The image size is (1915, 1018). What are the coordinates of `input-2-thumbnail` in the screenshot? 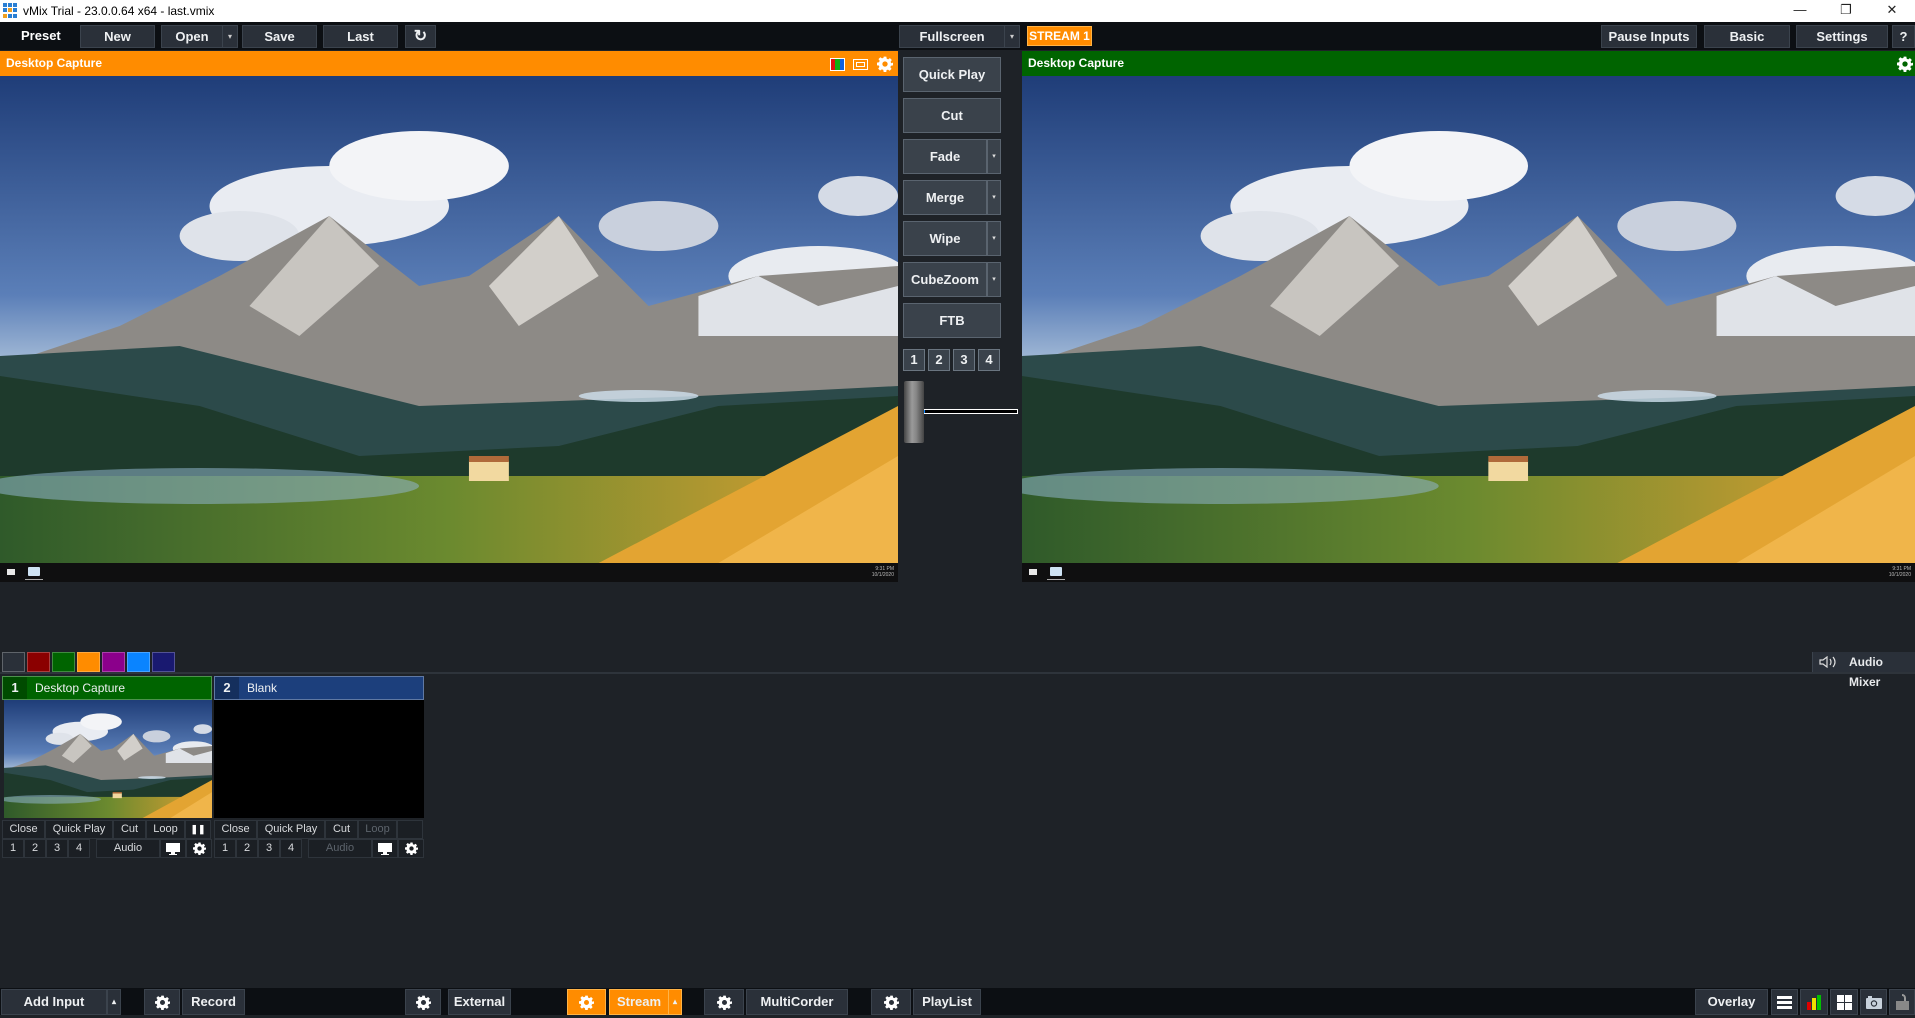 It's located at (319, 759).